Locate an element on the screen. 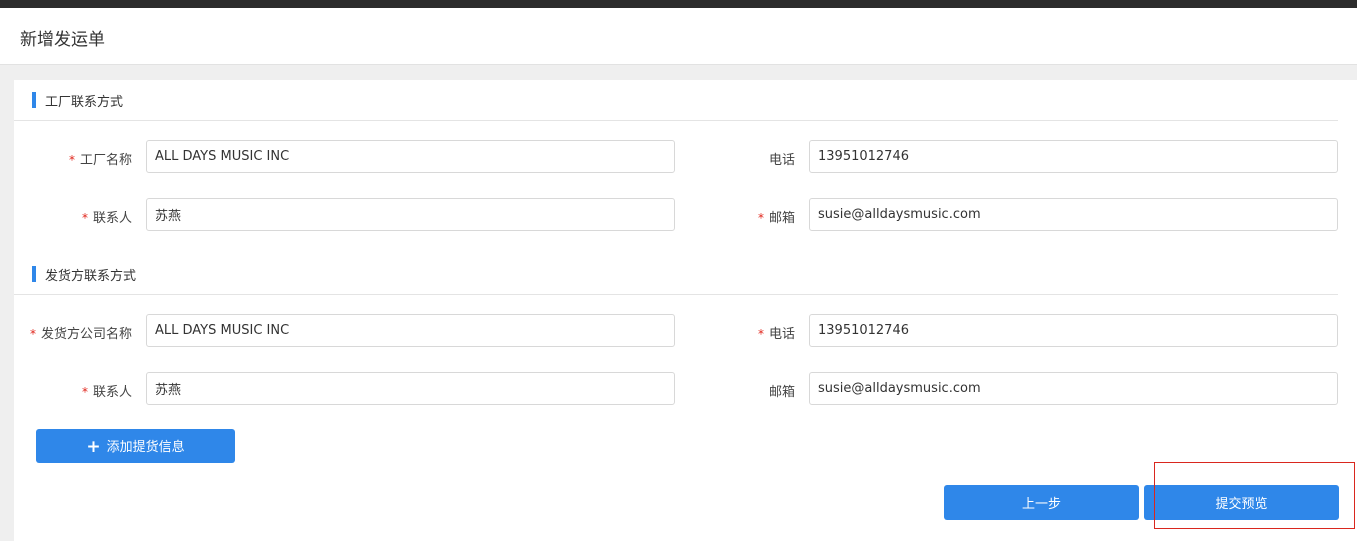 Image resolution: width=1357 pixels, height=541 pixels. factory-section-title: 工厂联系方式 is located at coordinates (78, 100).